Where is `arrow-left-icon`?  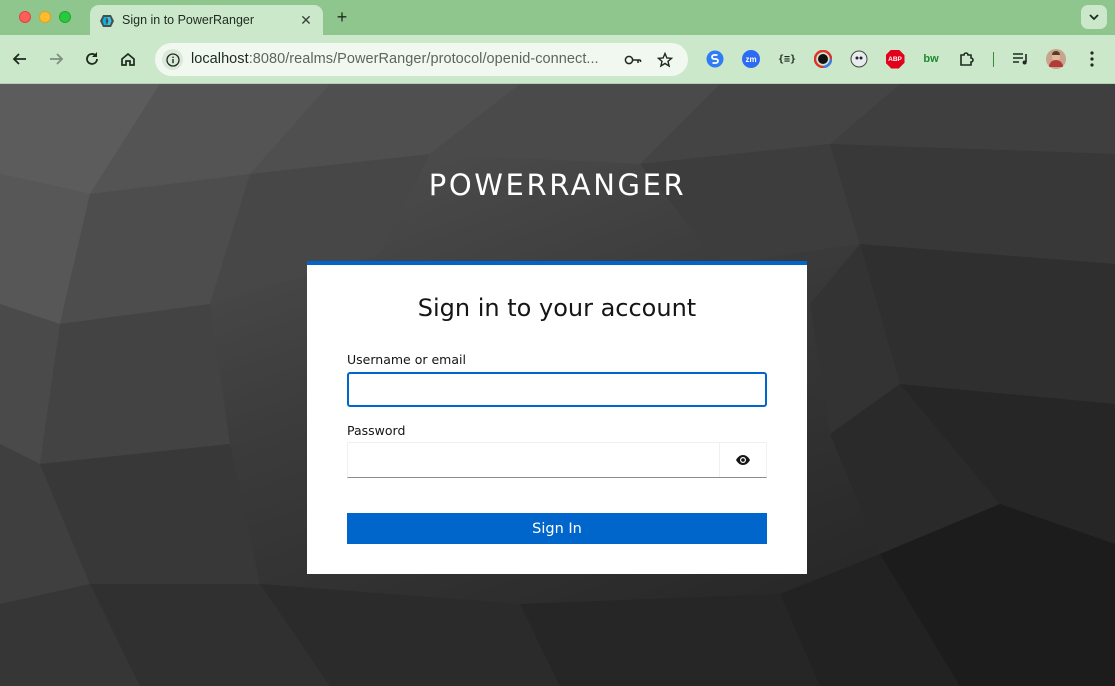
arrow-left-icon is located at coordinates (19, 59).